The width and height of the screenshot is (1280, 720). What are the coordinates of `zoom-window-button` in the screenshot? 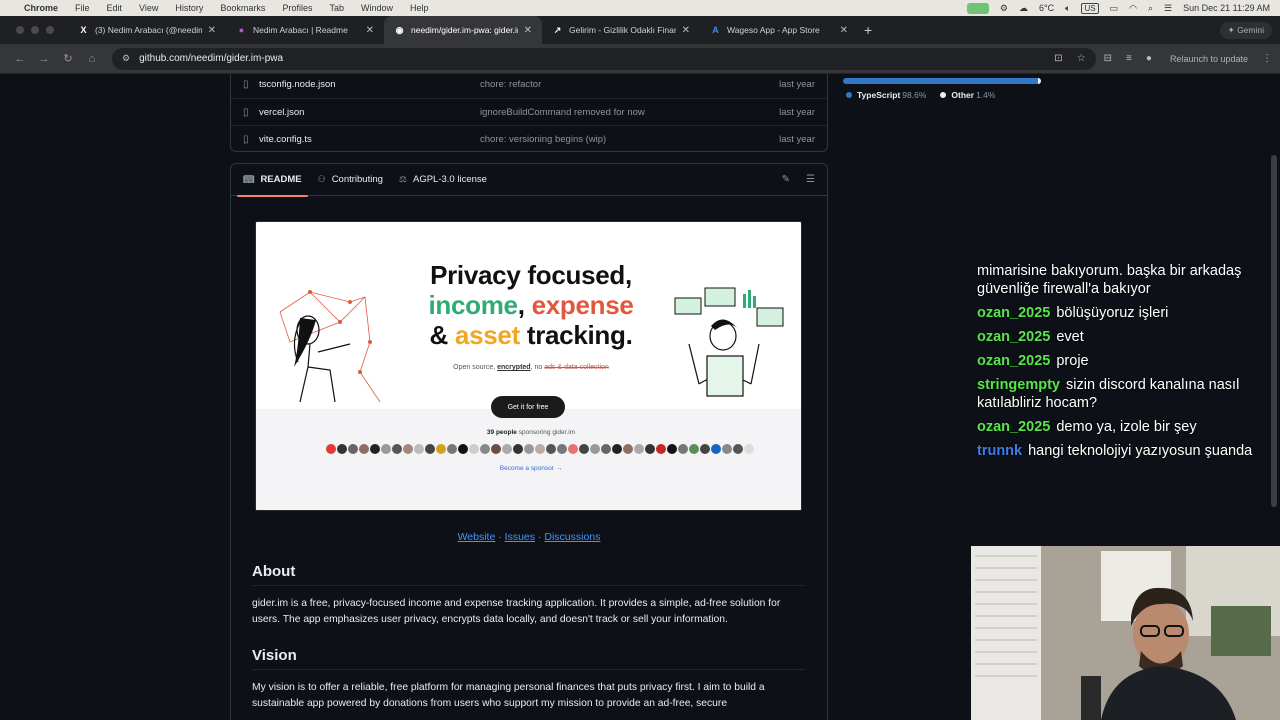 It's located at (50, 30).